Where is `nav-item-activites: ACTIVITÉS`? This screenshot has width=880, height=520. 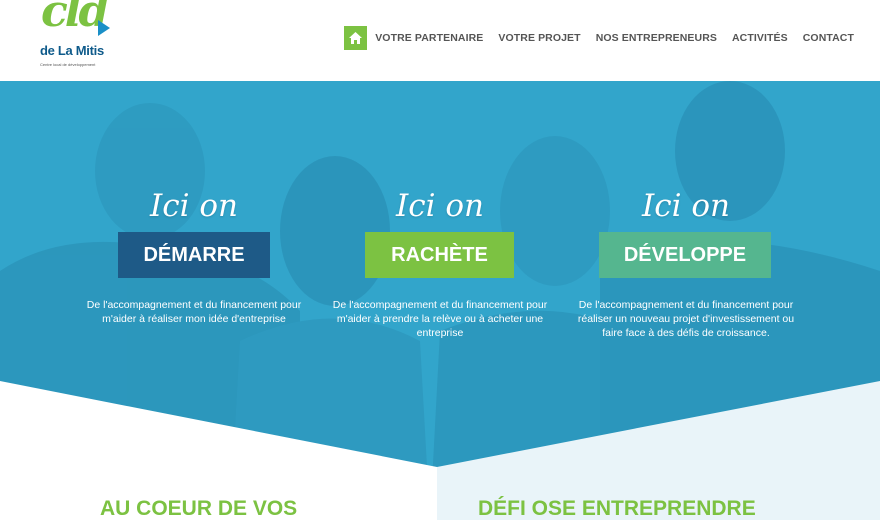
nav-item-activites: ACTIVITÉS is located at coordinates (760, 38).